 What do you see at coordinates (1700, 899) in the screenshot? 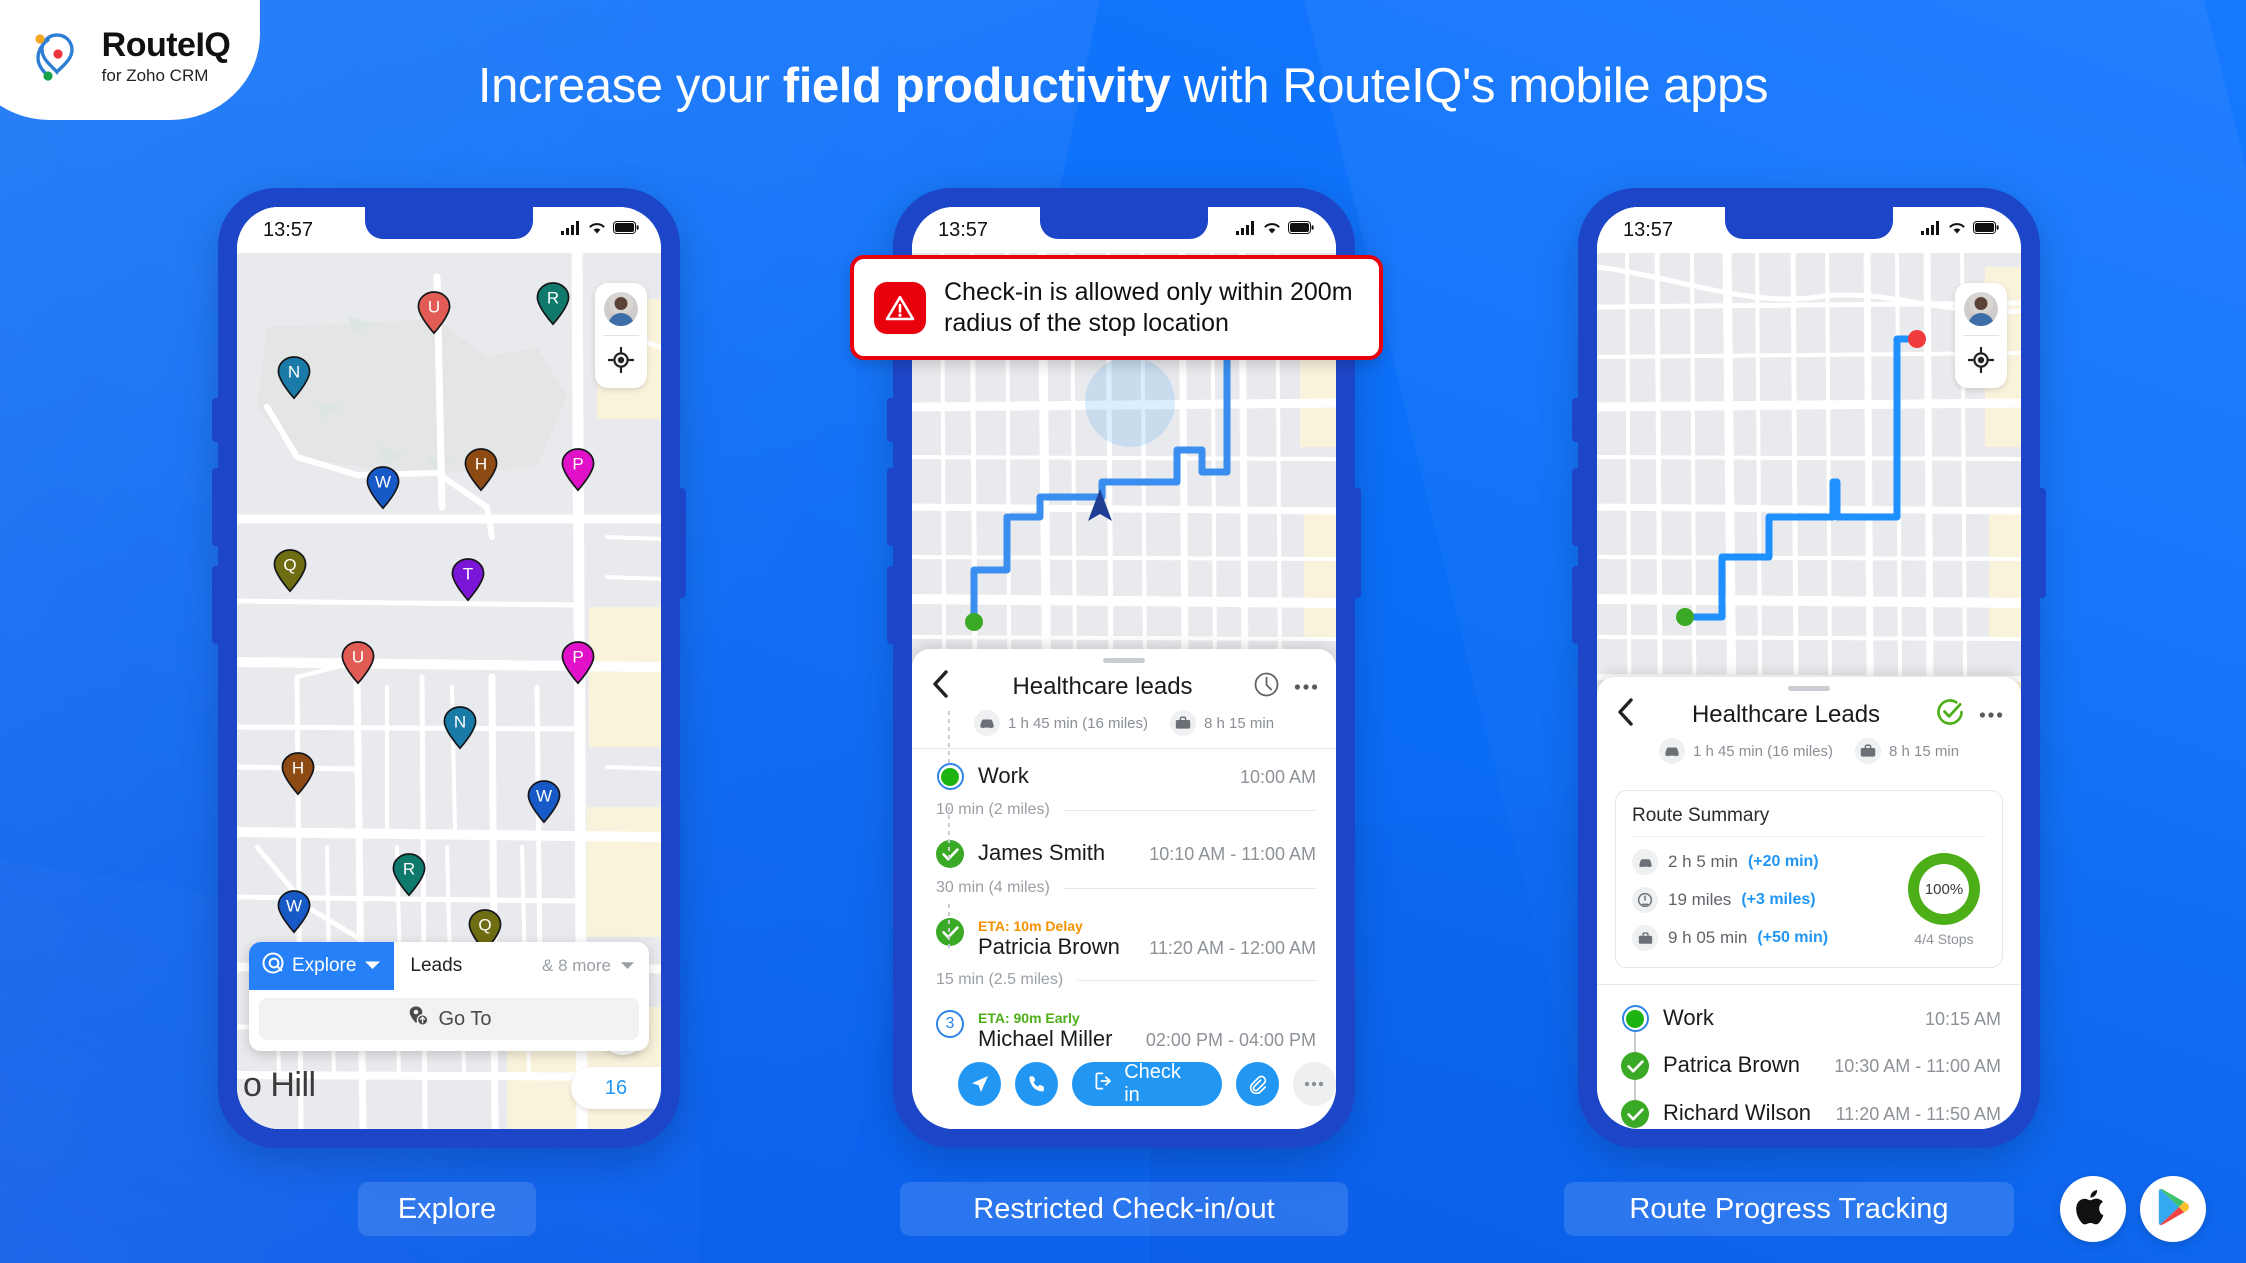
I see `summary-value: 19 miles` at bounding box center [1700, 899].